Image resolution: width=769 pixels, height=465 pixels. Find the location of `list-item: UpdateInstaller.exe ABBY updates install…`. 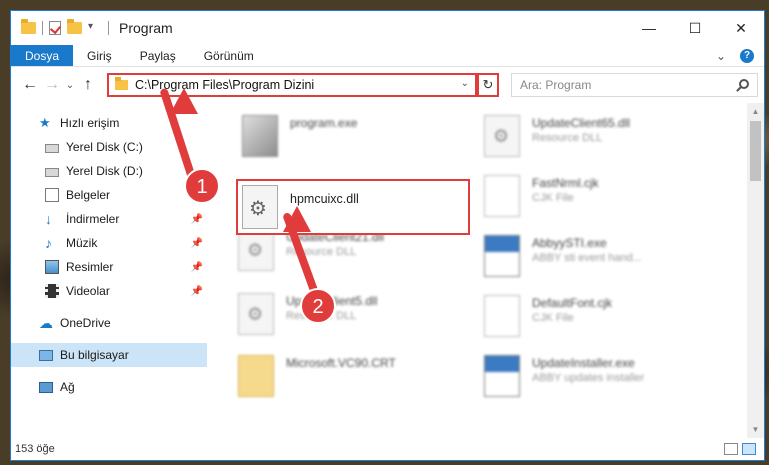

list-item: UpdateInstaller.exe ABBY updates install… is located at coordinates (604, 379).